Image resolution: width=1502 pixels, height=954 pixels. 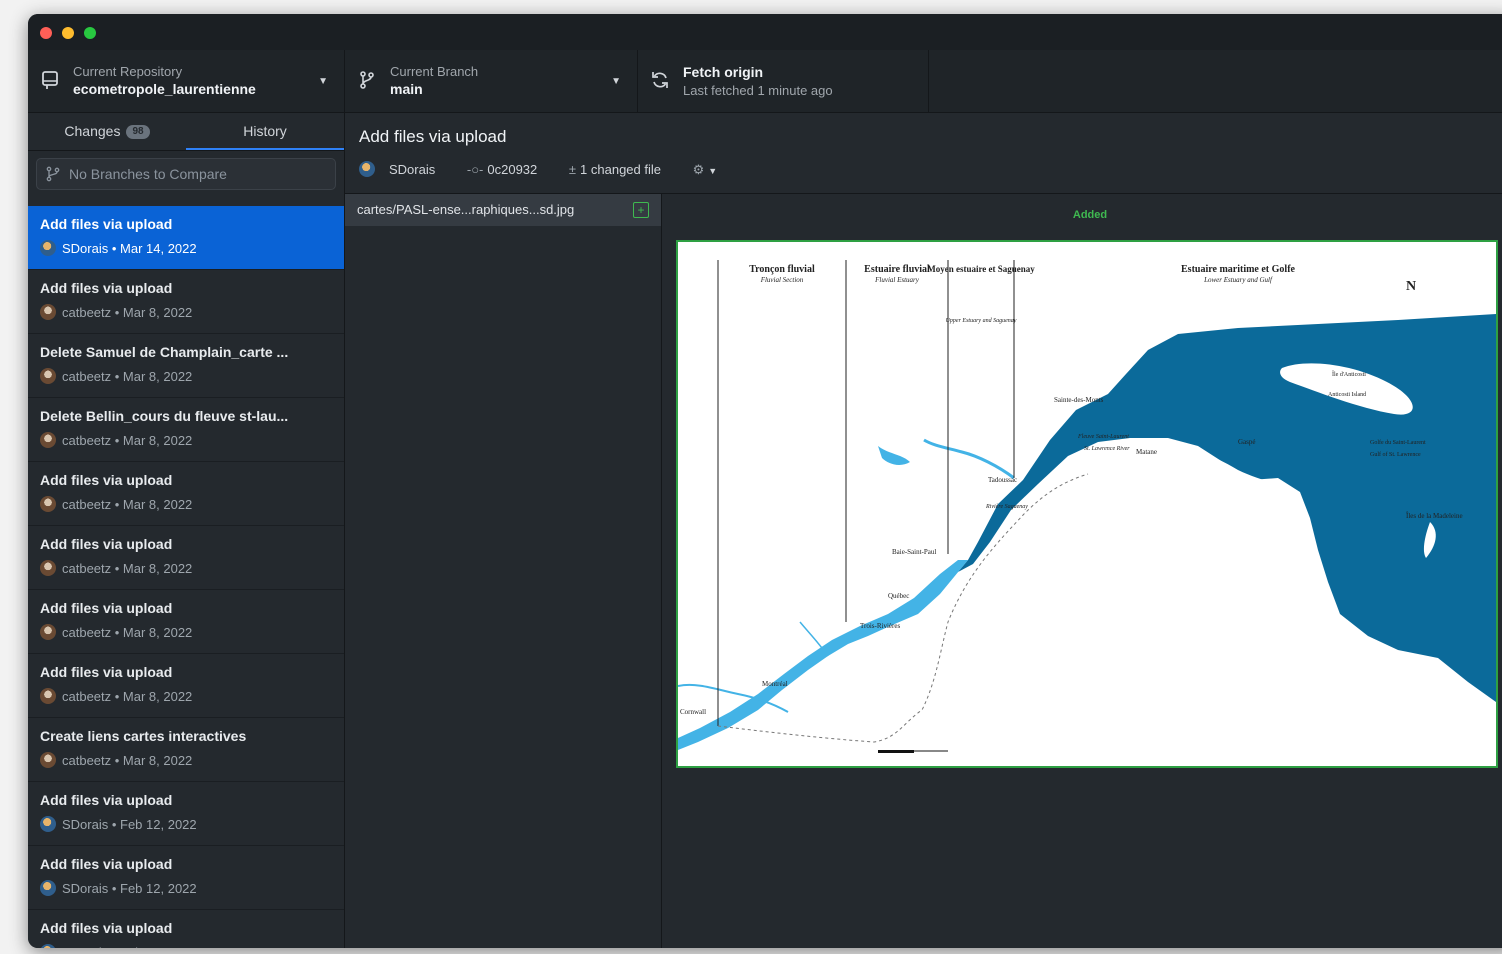 What do you see at coordinates (758, 90) in the screenshot?
I see `fetch-subtitle: Last fetched 1 minute ago` at bounding box center [758, 90].